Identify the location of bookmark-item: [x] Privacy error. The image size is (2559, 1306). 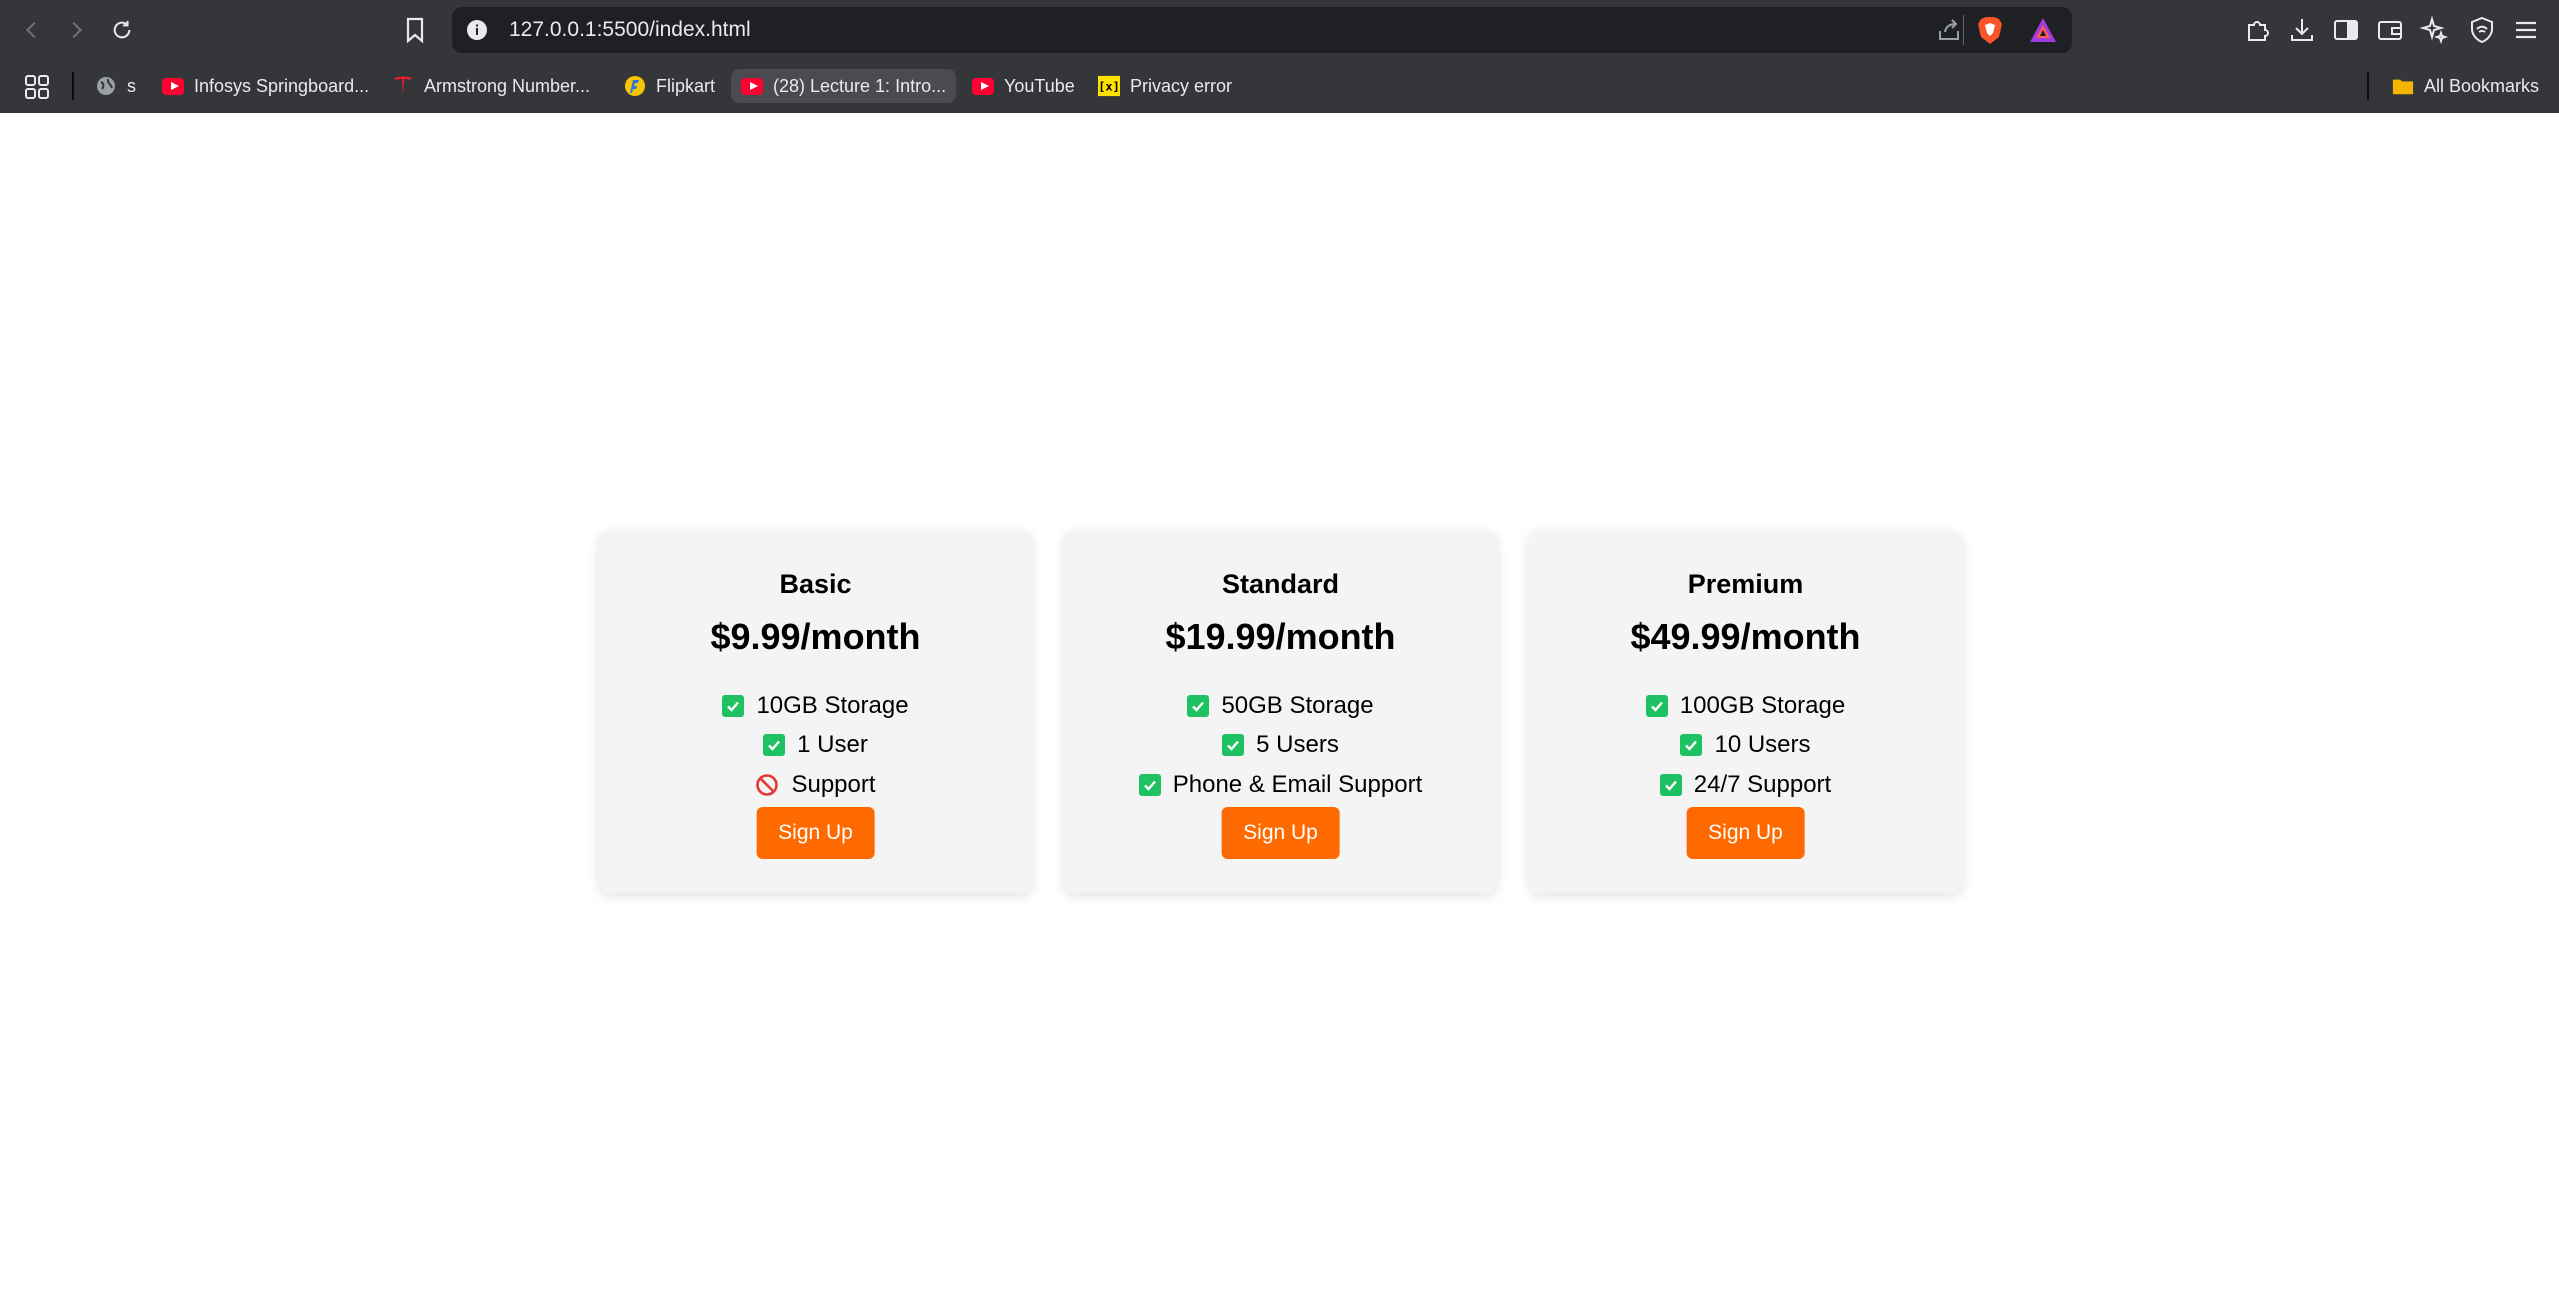
(1165, 86).